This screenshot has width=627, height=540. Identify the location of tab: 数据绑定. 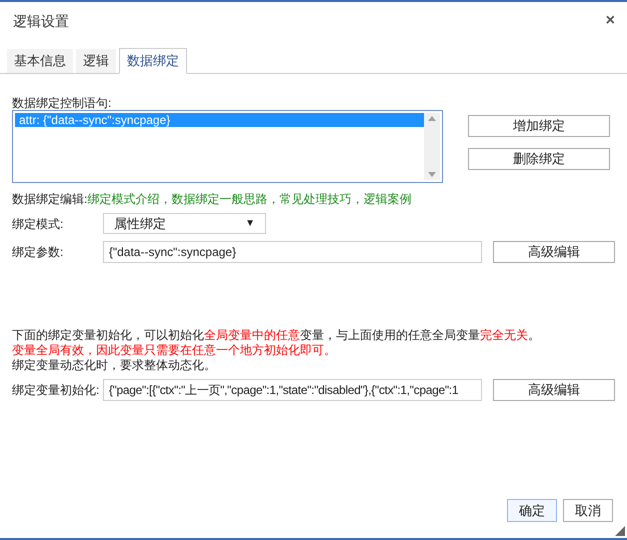
(153, 61).